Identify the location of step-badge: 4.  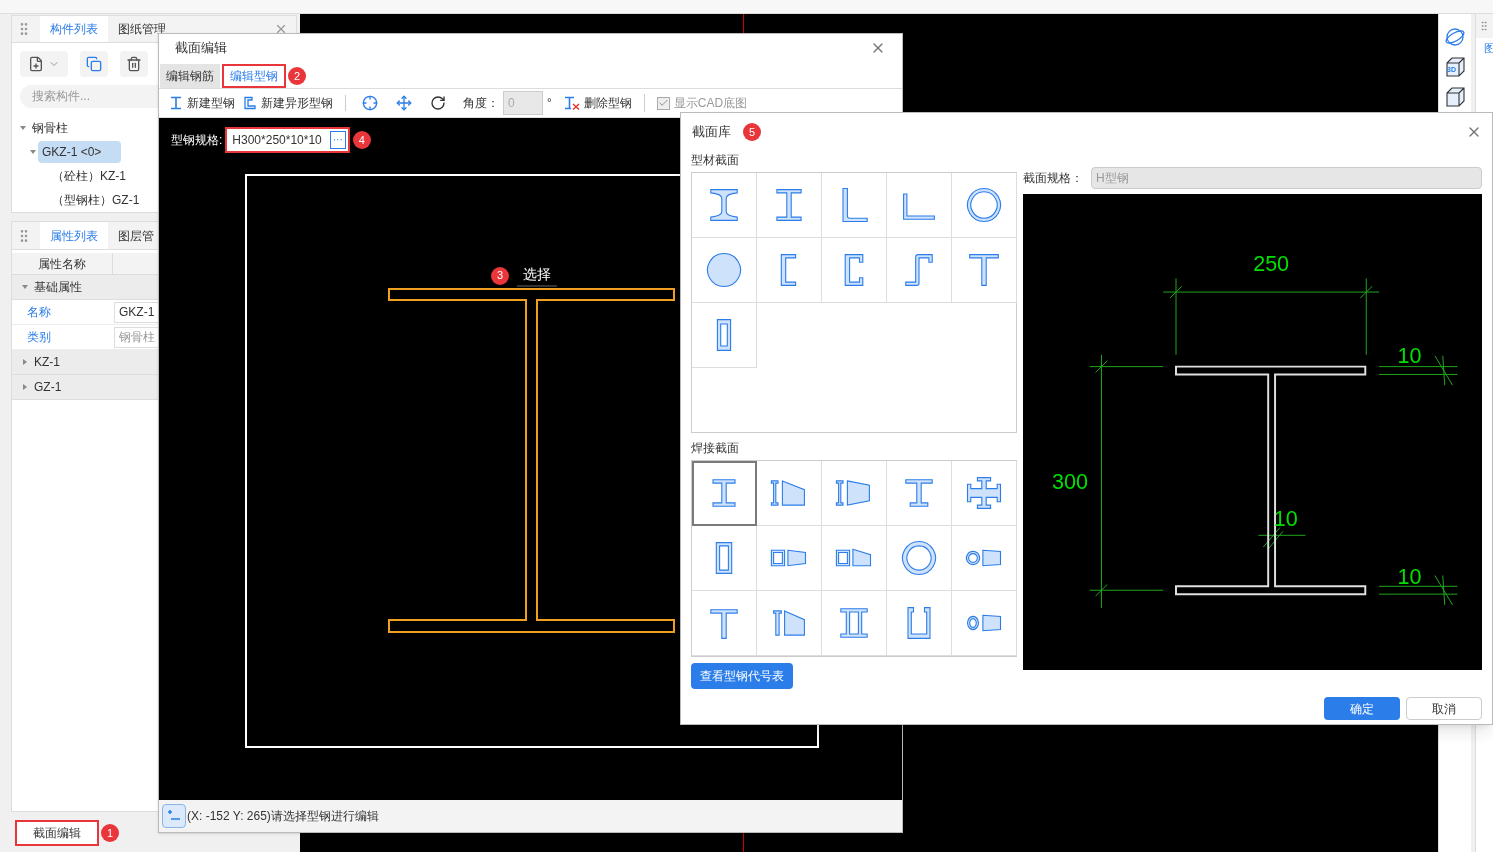
(361, 140).